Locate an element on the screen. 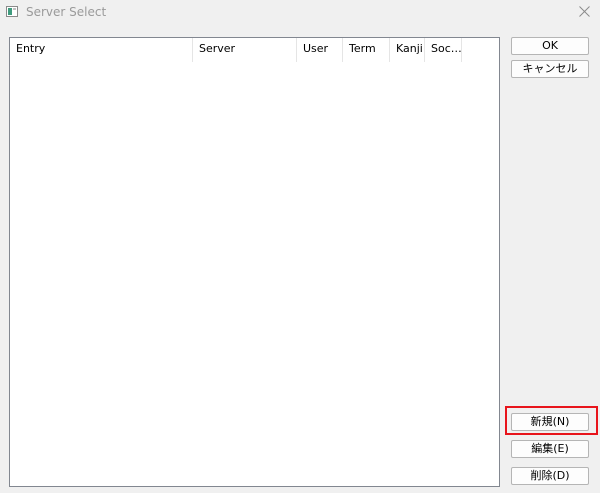 The image size is (600, 493). title-bar: Server Select is located at coordinates (300, 14).